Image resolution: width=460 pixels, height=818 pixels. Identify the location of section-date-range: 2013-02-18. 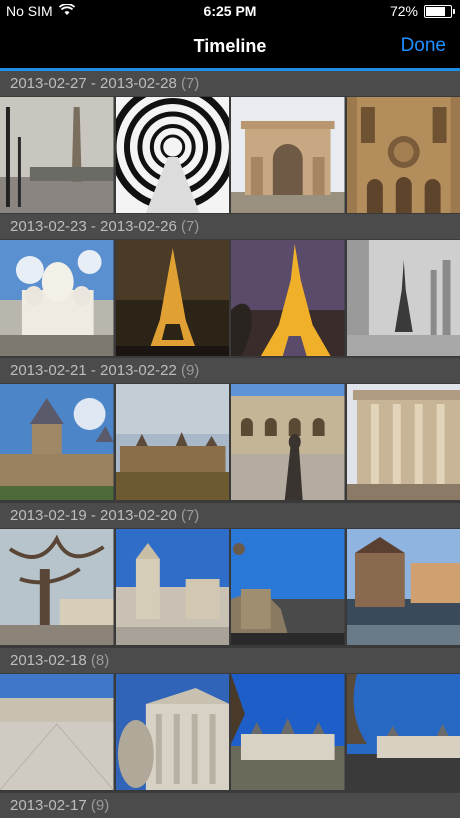
(48, 660).